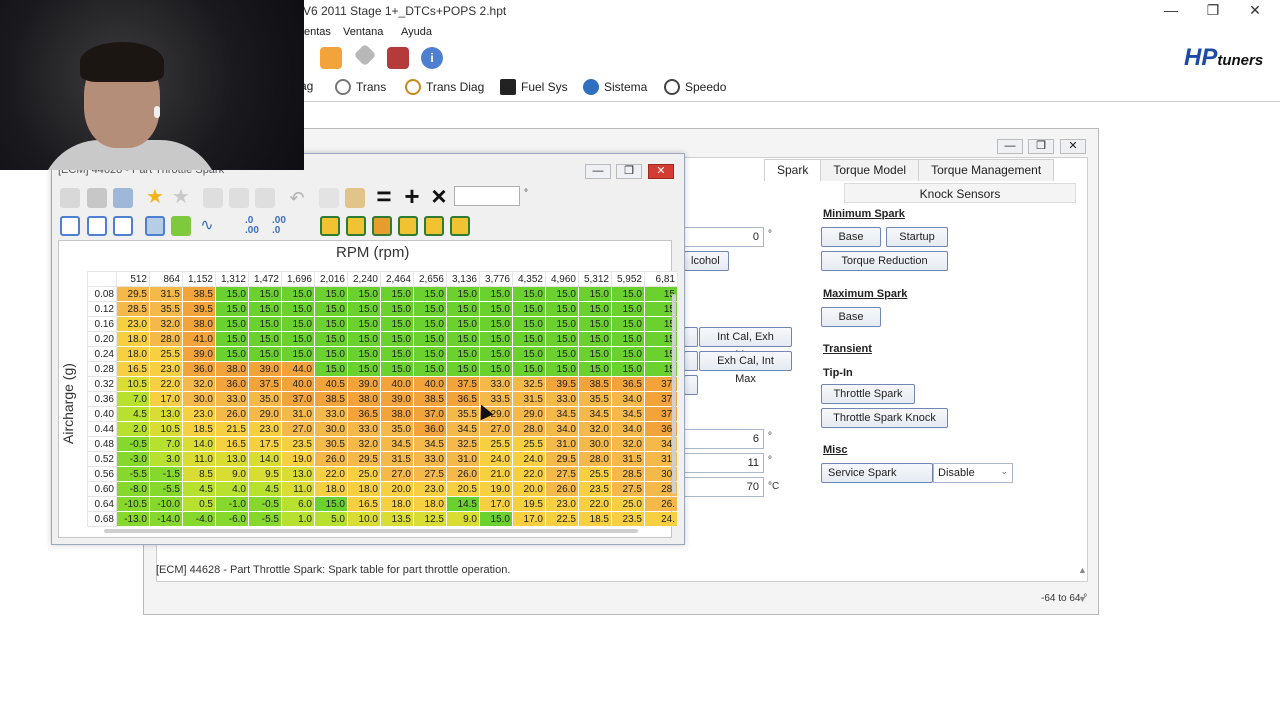 This screenshot has height=720, width=1280. I want to click on table-cell: 38.5, so click(199, 294).